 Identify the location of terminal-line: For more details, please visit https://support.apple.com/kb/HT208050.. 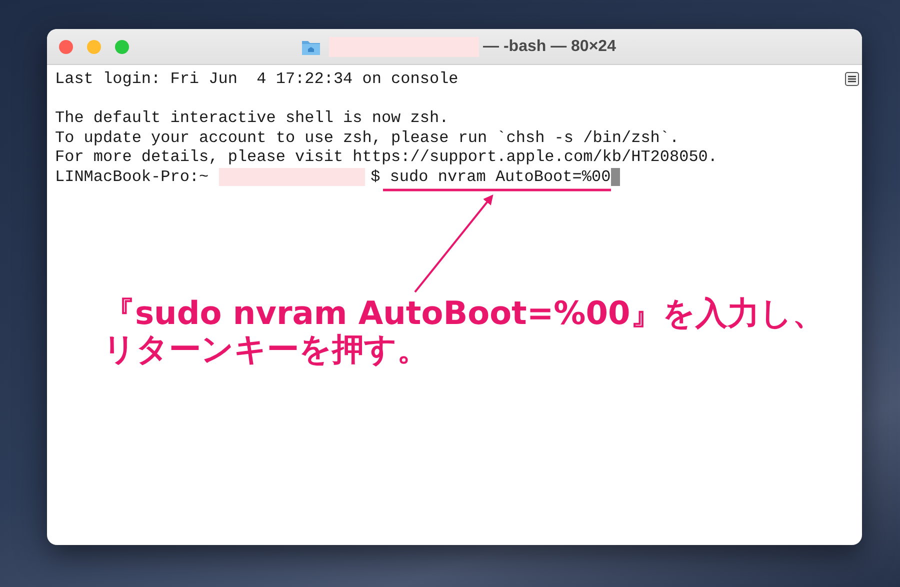
(386, 158).